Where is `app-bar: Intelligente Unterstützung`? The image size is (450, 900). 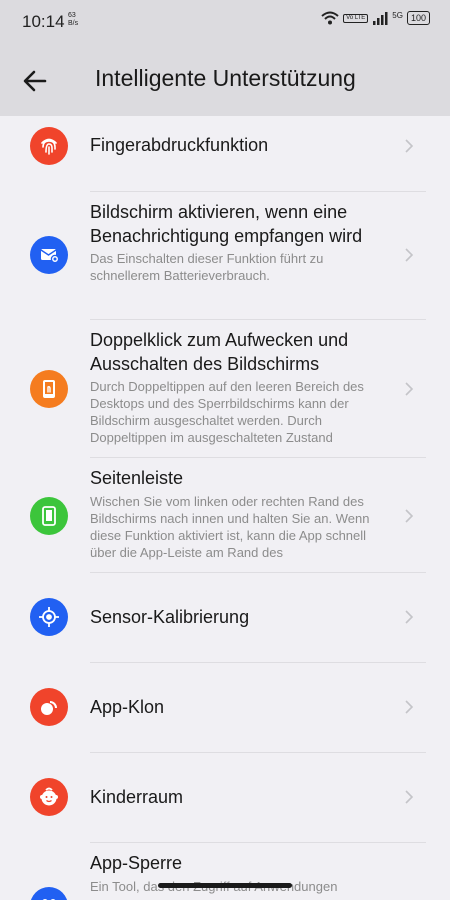
app-bar: Intelligente Unterstützung is located at coordinates (225, 80).